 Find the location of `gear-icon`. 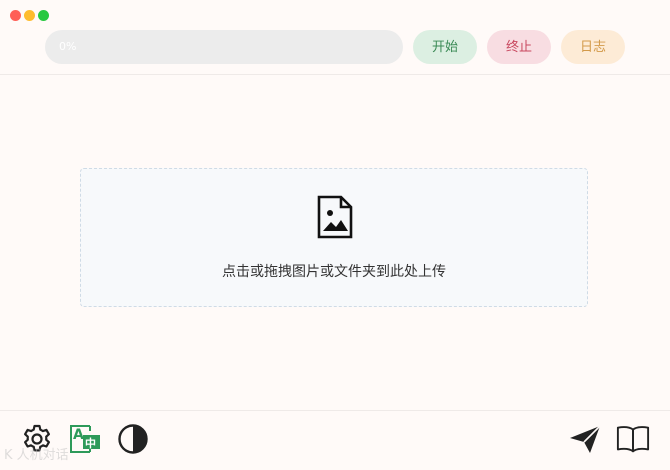

gear-icon is located at coordinates (37, 438).